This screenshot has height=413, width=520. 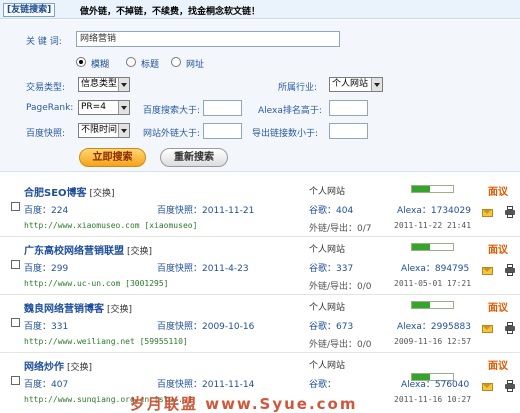 What do you see at coordinates (176, 62) in the screenshot?
I see `mode-url-radio` at bounding box center [176, 62].